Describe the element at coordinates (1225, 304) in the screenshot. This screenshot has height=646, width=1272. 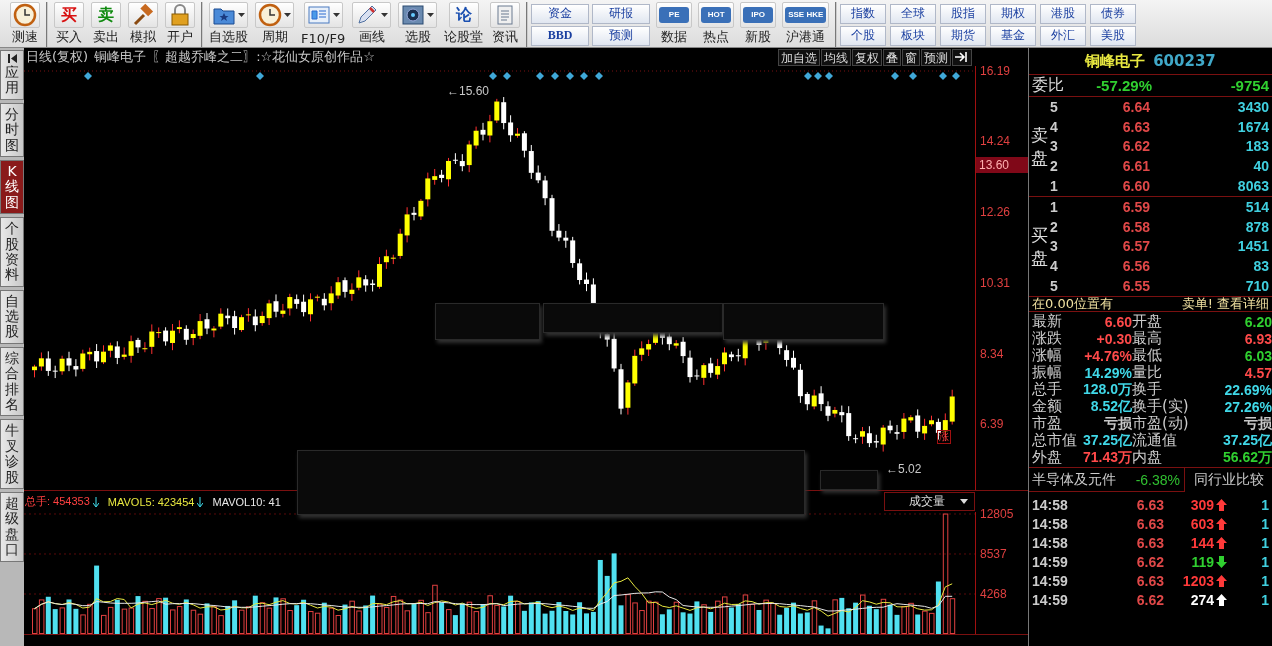
I see `order-detail-link: 卖单! 查看详细` at that location.